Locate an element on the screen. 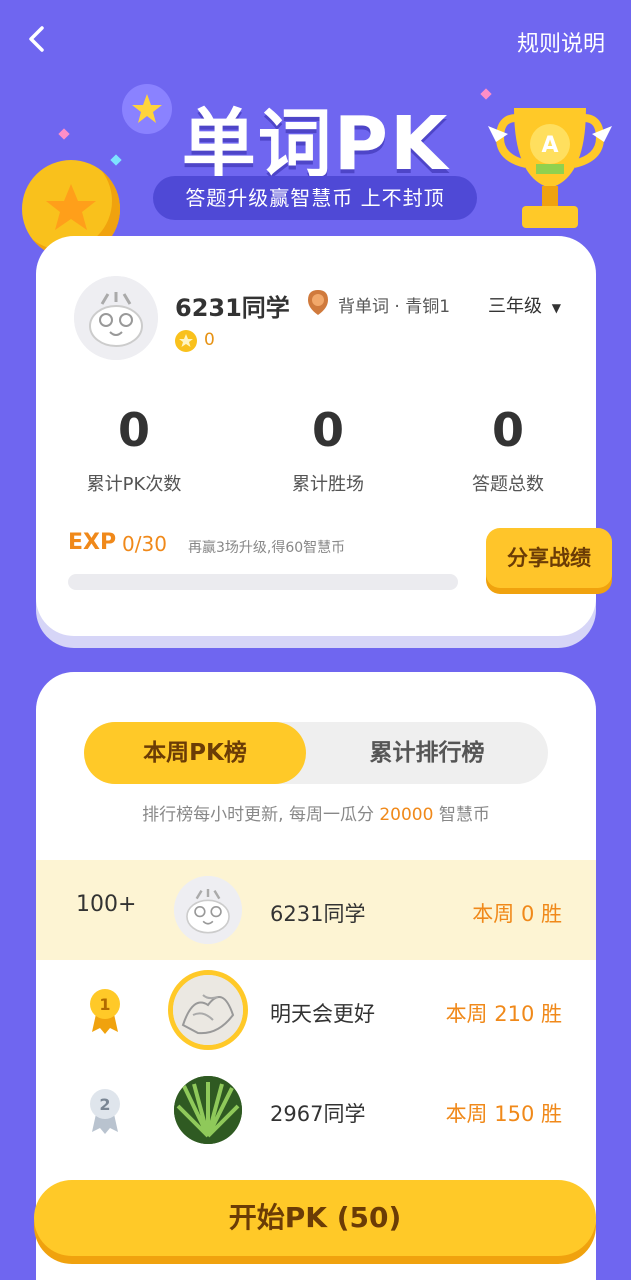  row-name: 明天会更好 is located at coordinates (322, 1014).